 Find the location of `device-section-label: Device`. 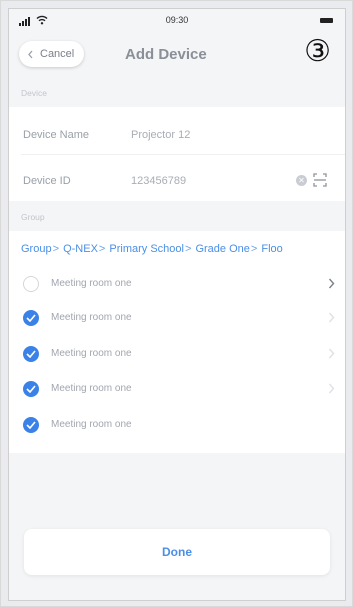

device-section-label: Device is located at coordinates (34, 93).